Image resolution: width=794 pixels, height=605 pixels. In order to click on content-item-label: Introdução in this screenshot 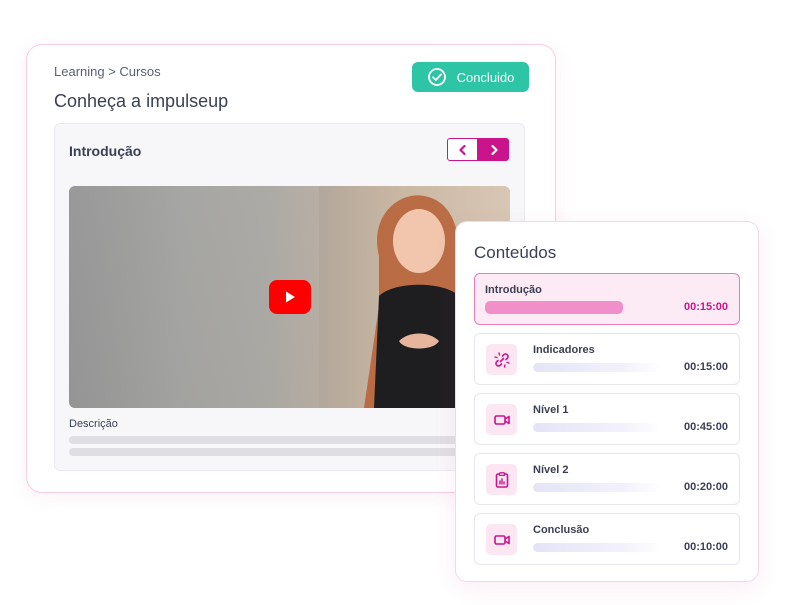, I will do `click(513, 290)`.